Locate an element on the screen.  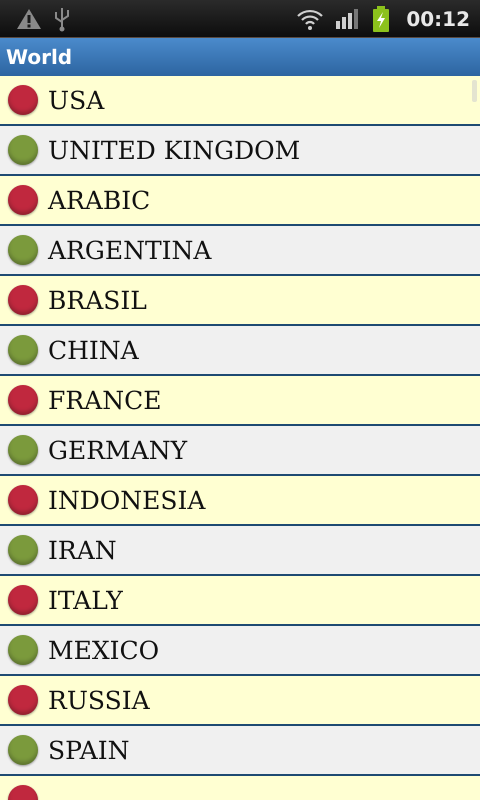
country-label: GERMANY is located at coordinates (118, 450).